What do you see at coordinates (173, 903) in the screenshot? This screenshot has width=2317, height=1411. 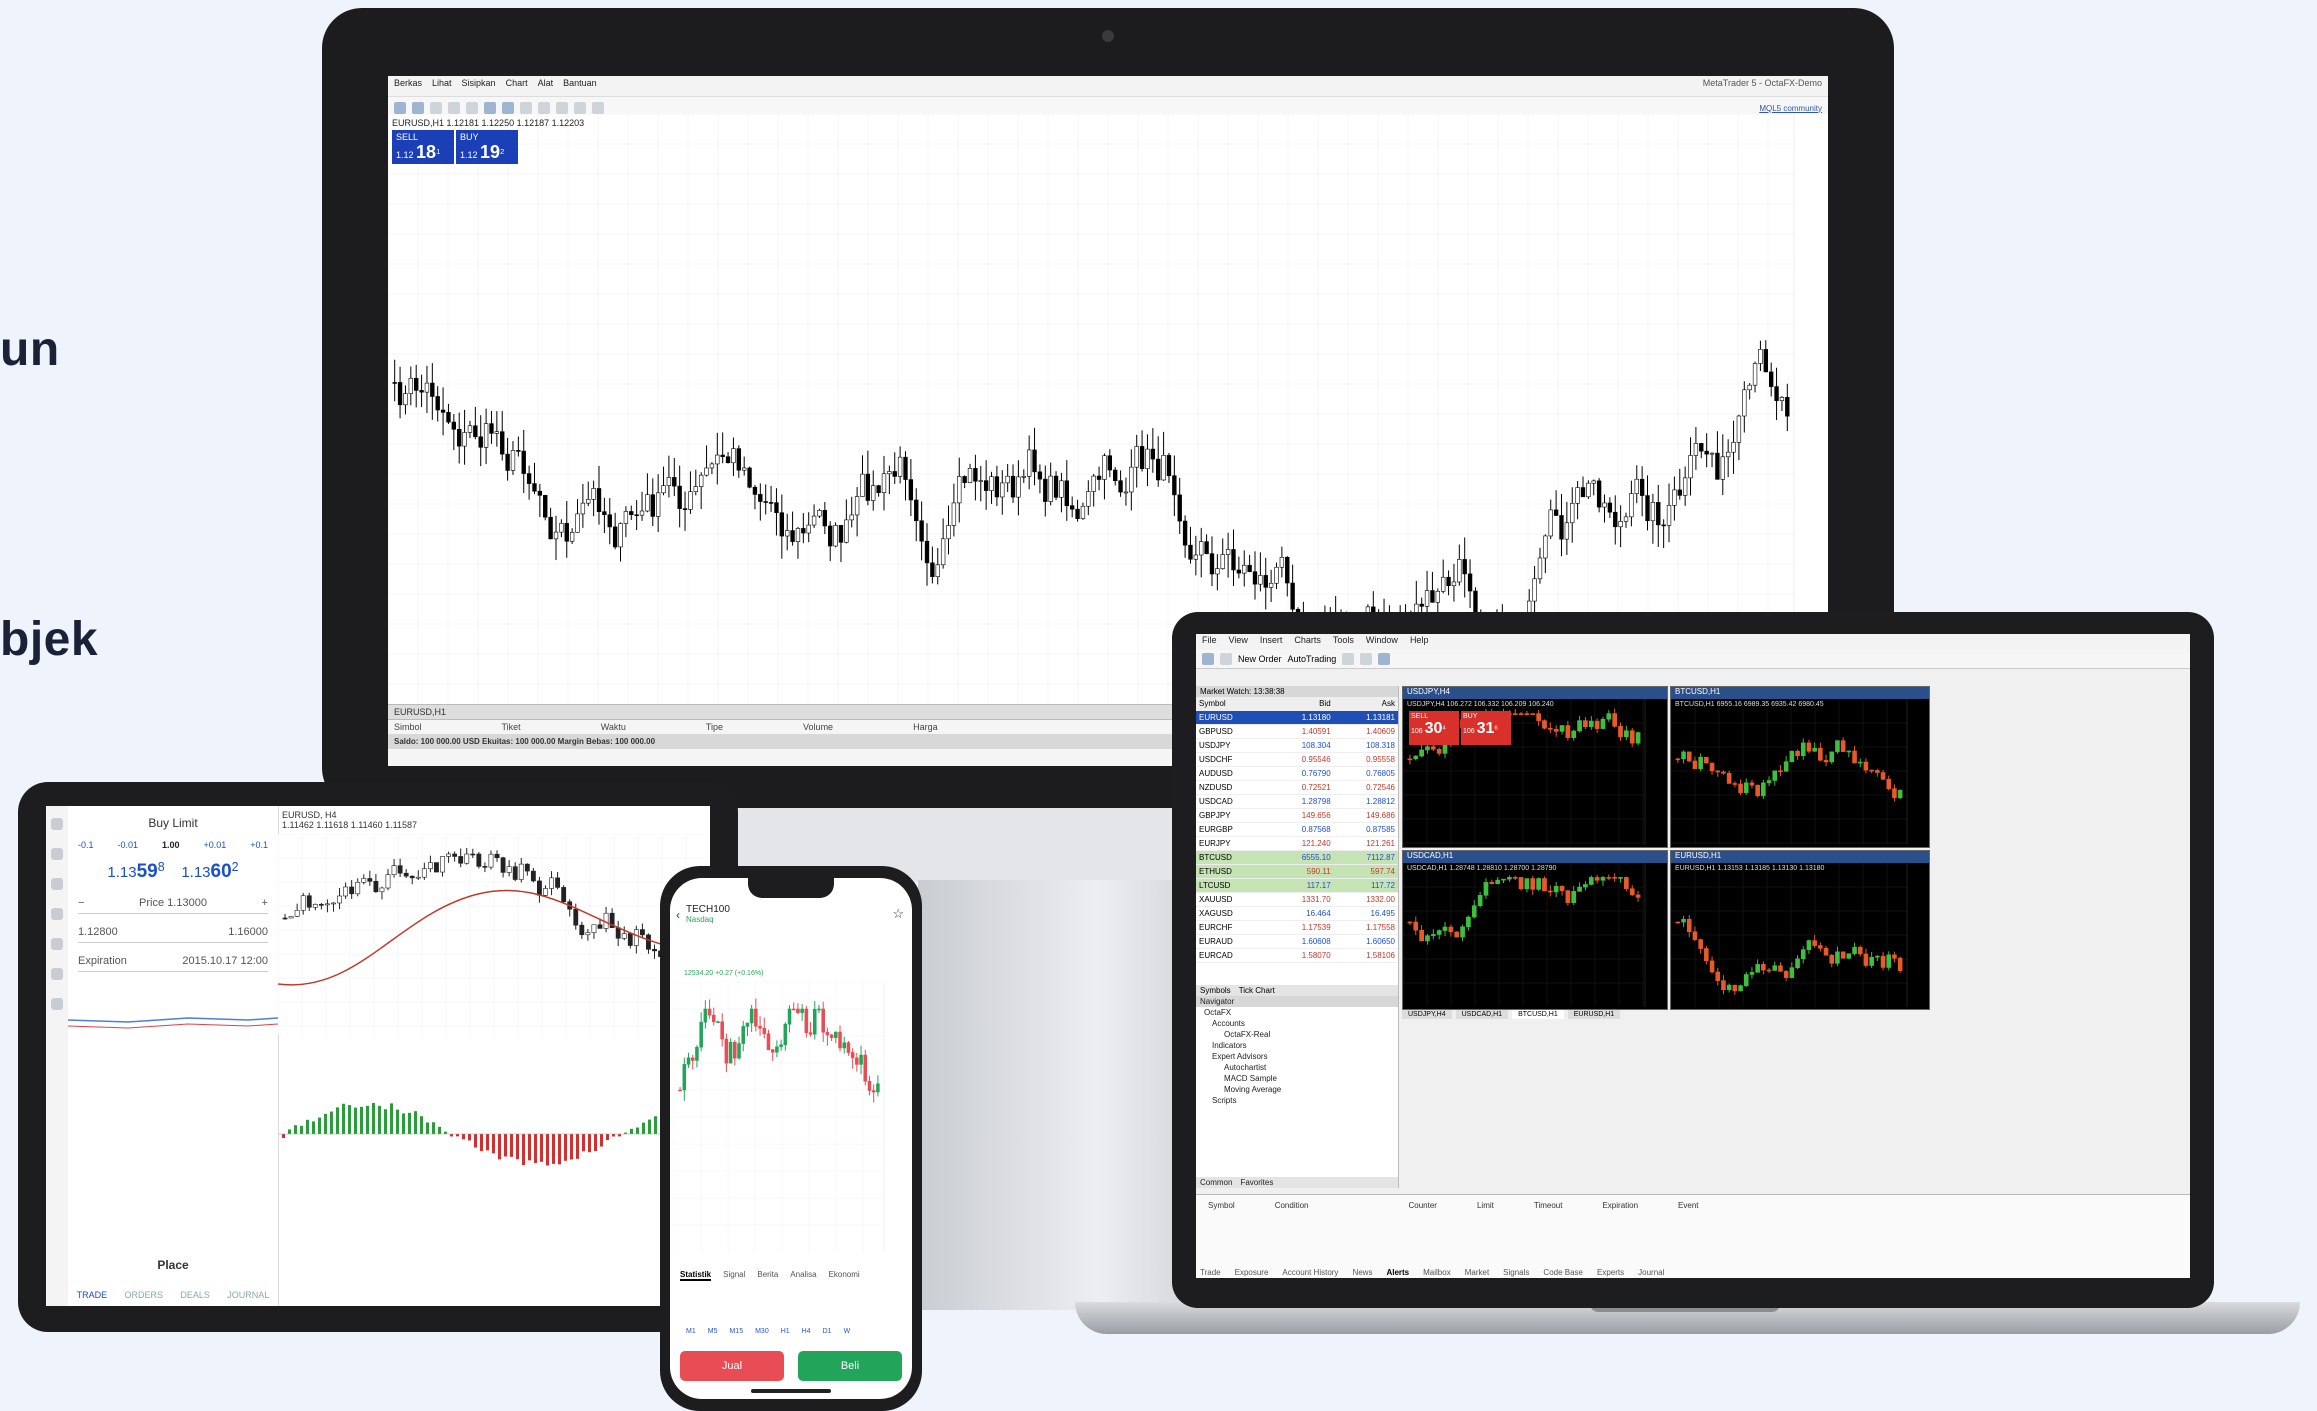 I see `price-field: − Price 1.13000 +` at bounding box center [173, 903].